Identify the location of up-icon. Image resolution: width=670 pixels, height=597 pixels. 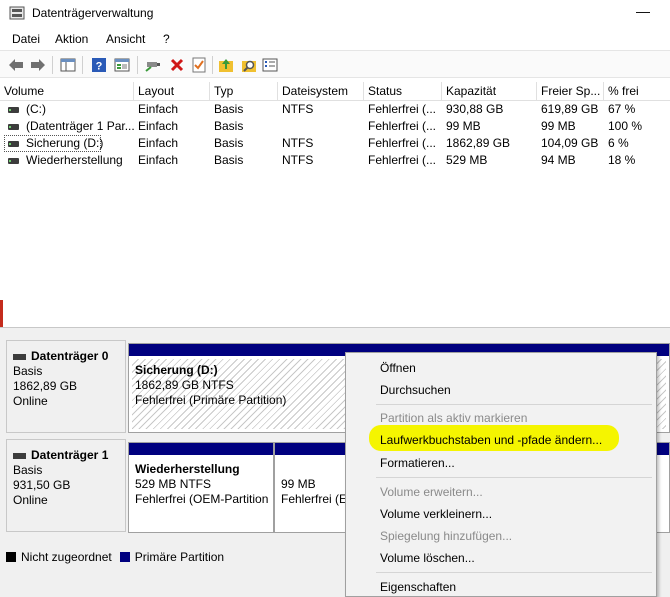
(226, 65).